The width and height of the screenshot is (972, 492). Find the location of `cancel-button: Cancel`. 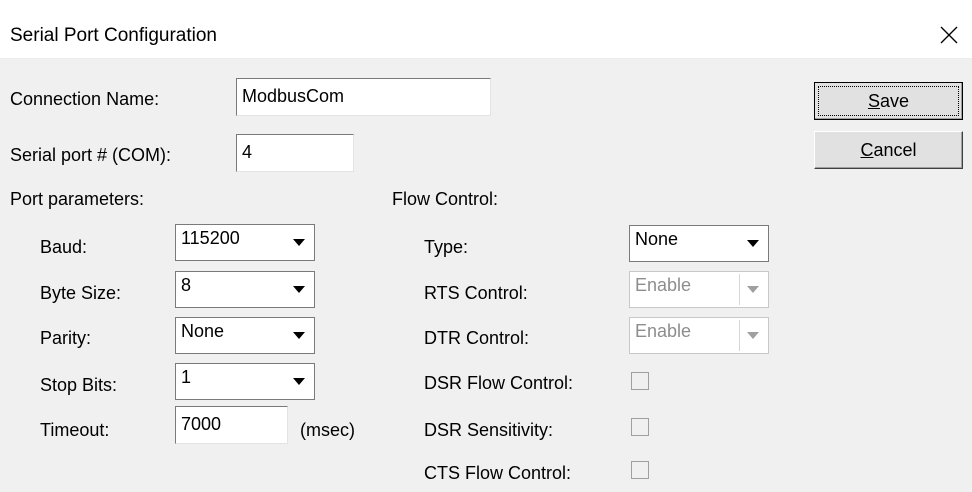

cancel-button: Cancel is located at coordinates (888, 150).